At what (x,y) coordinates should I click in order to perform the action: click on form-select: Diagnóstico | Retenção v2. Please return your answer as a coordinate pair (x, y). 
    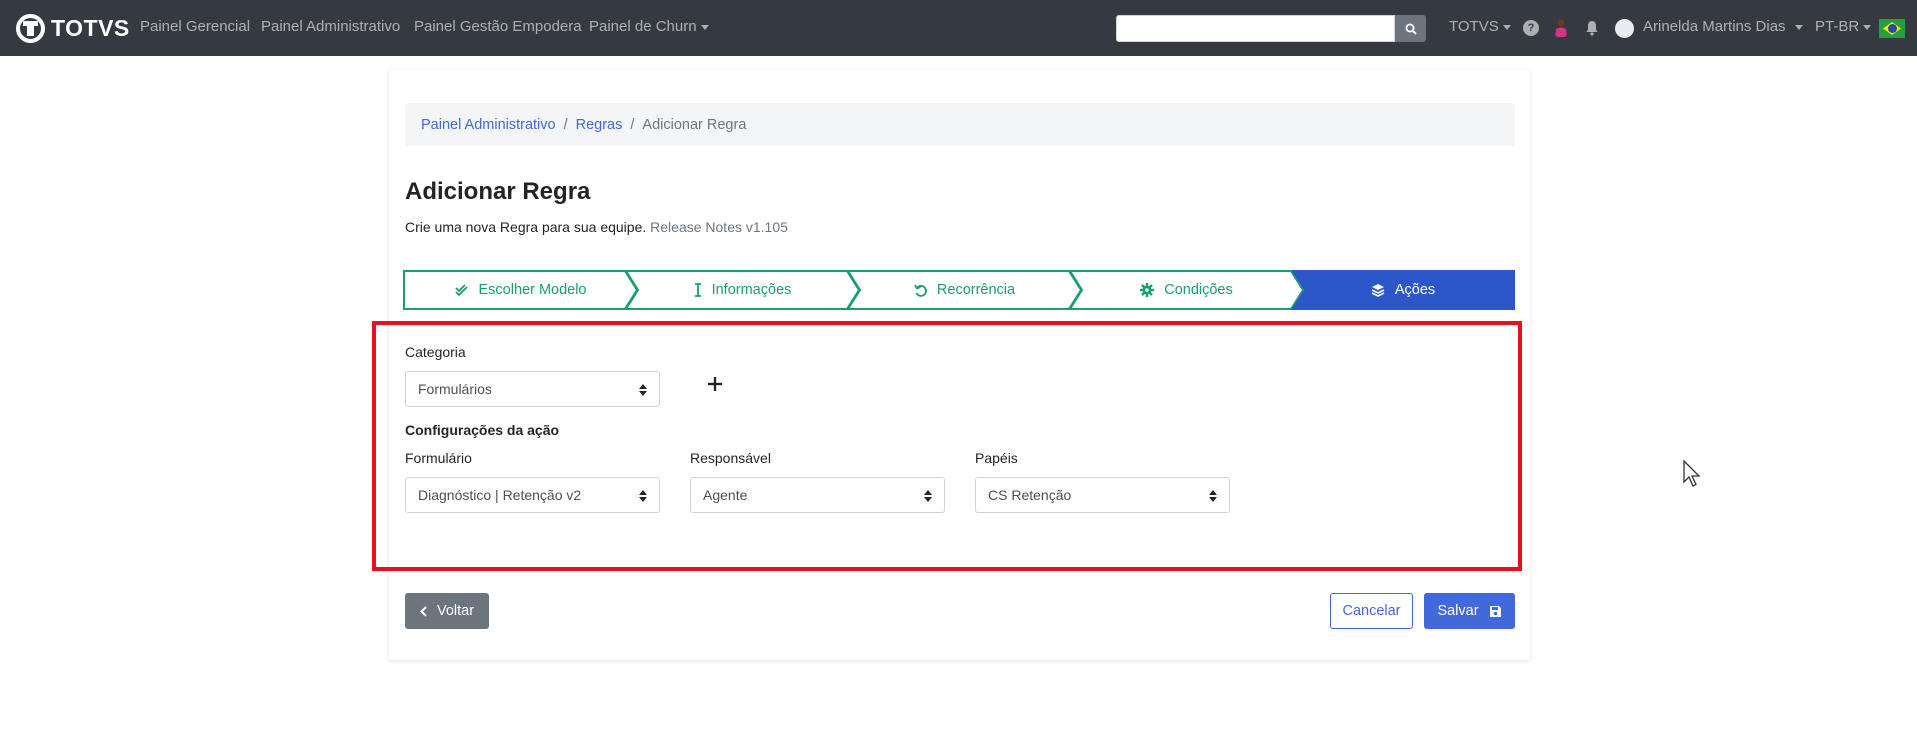
    Looking at the image, I should click on (532, 495).